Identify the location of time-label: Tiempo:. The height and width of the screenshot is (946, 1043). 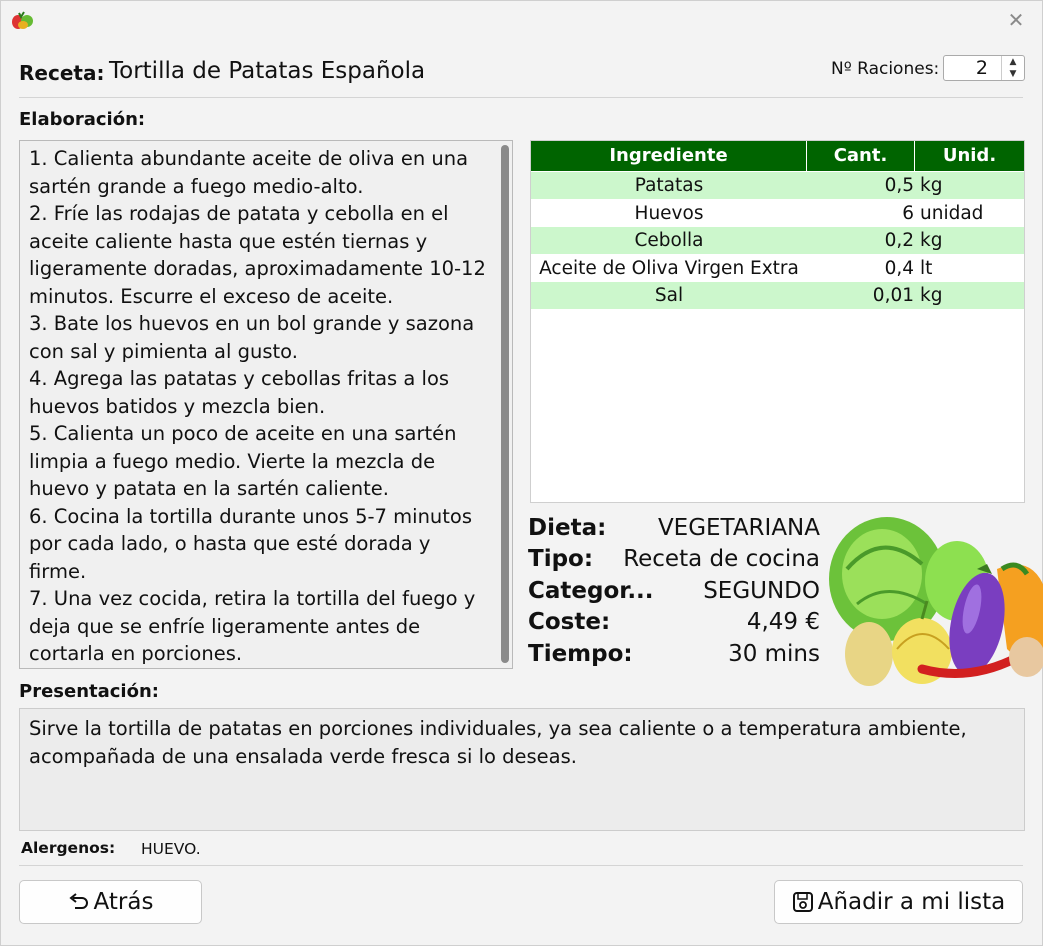
(580, 654).